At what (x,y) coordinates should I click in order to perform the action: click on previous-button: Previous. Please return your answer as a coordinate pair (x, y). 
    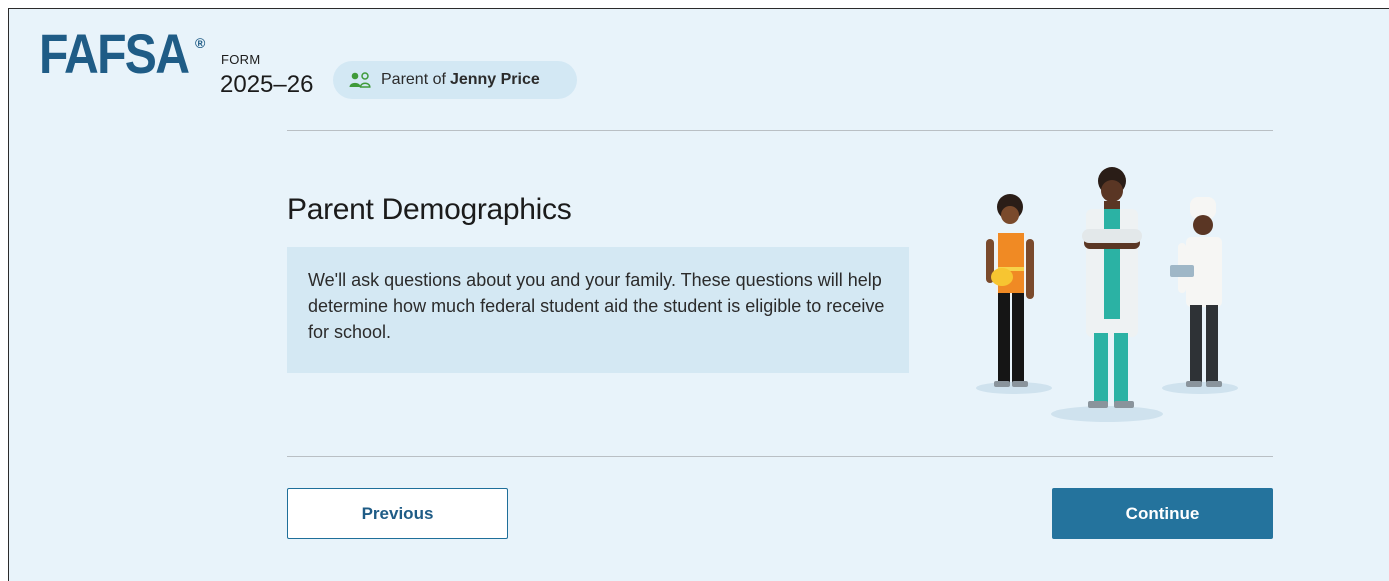
    Looking at the image, I should click on (397, 513).